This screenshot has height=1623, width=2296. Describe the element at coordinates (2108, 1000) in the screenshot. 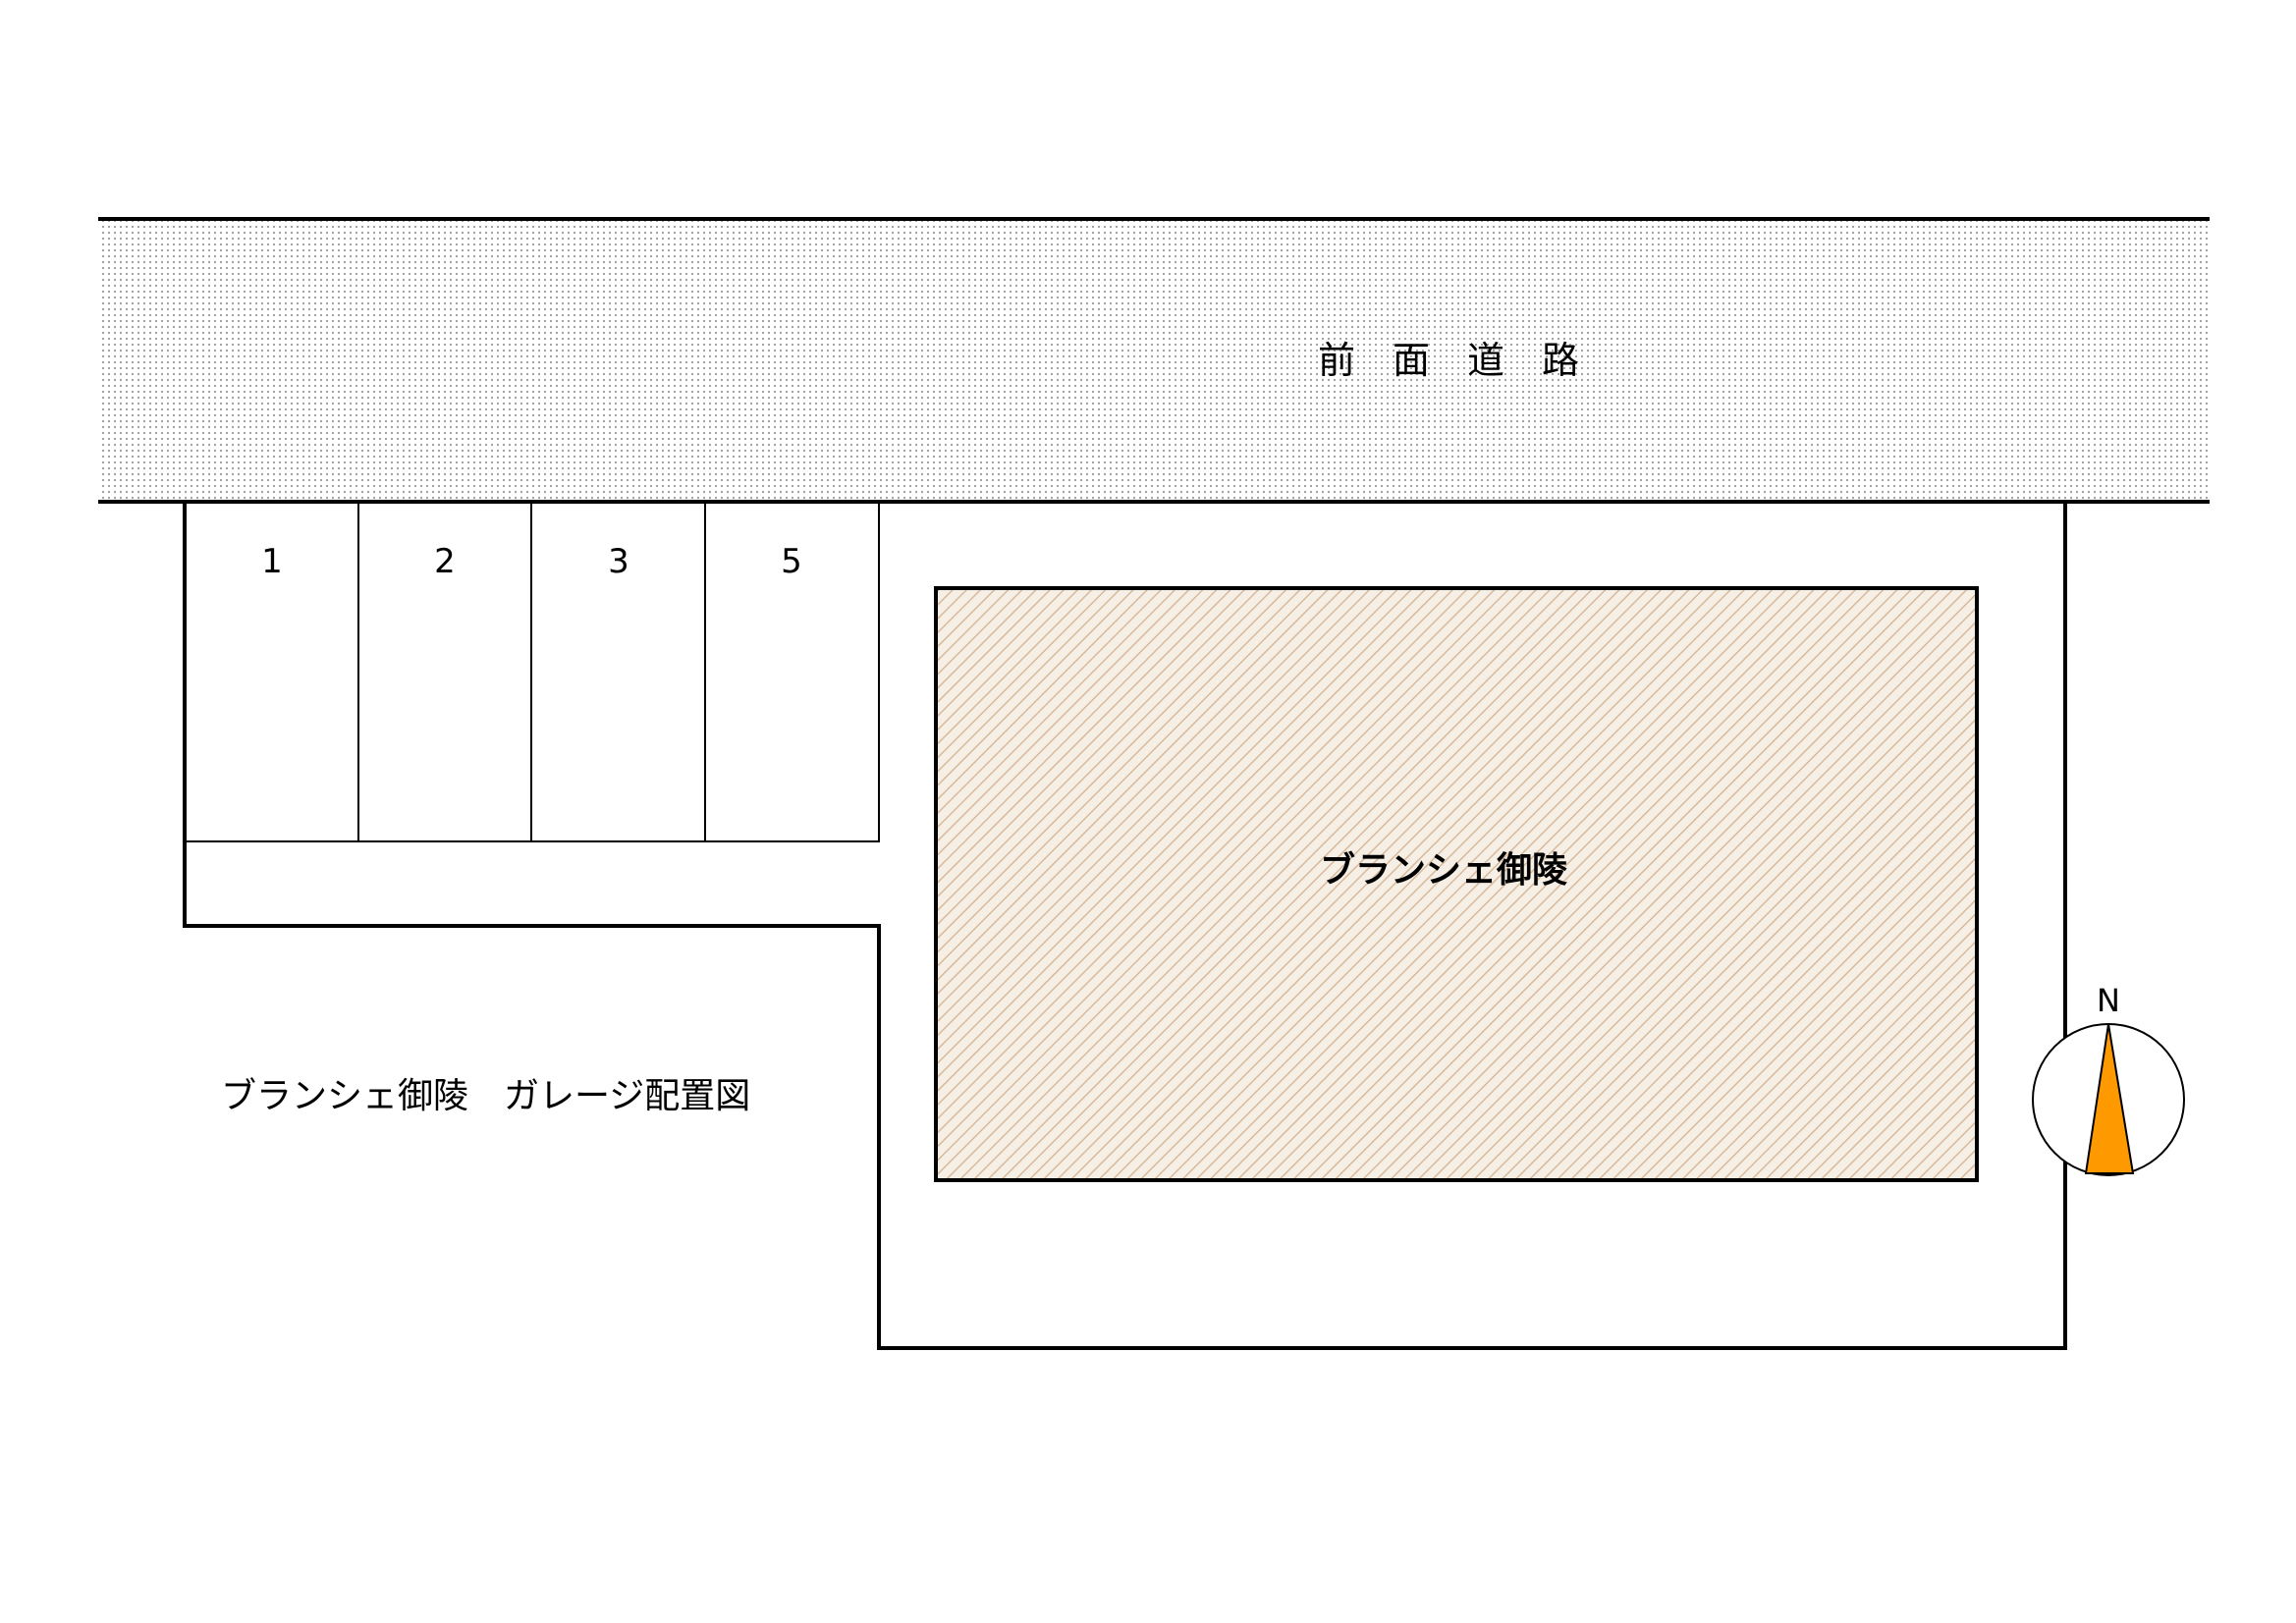

I see `north-label: N` at that location.